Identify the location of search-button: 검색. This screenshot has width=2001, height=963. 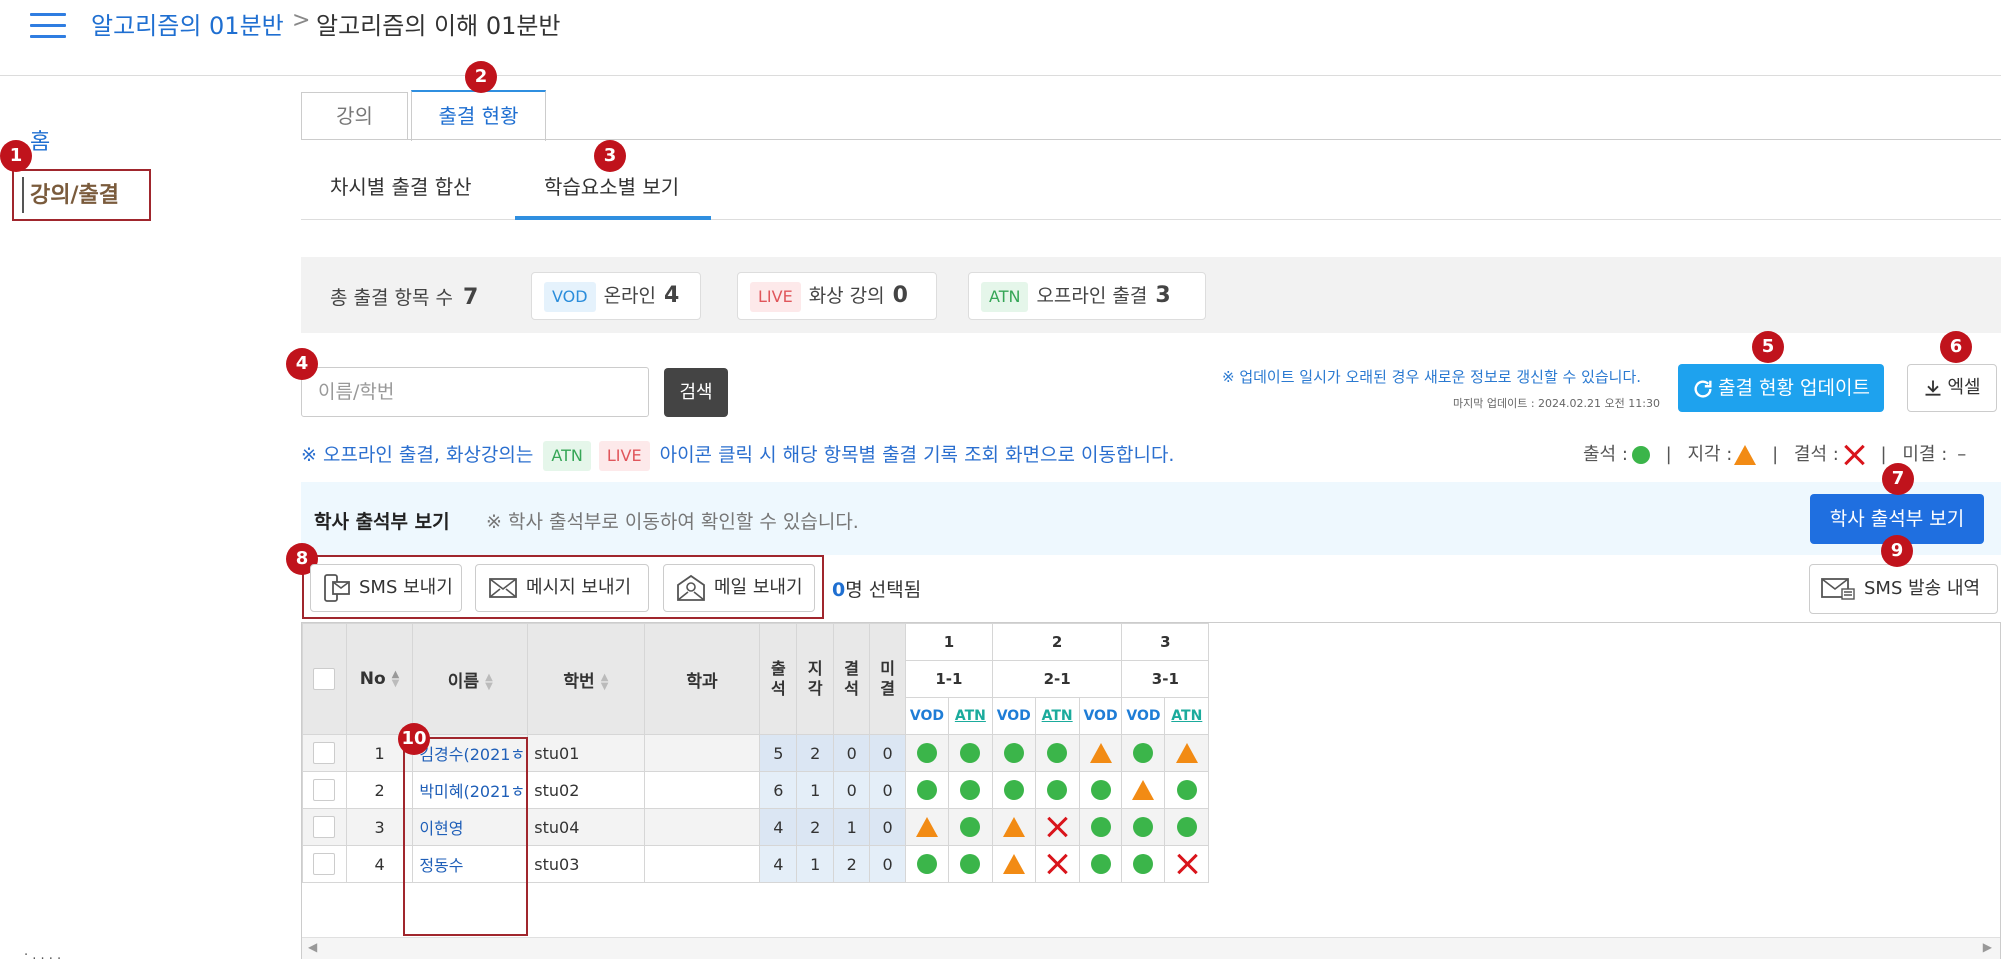
(696, 392).